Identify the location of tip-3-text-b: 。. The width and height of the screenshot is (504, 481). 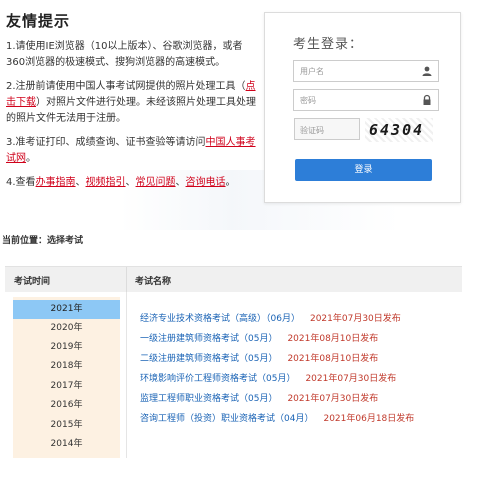
(31, 158).